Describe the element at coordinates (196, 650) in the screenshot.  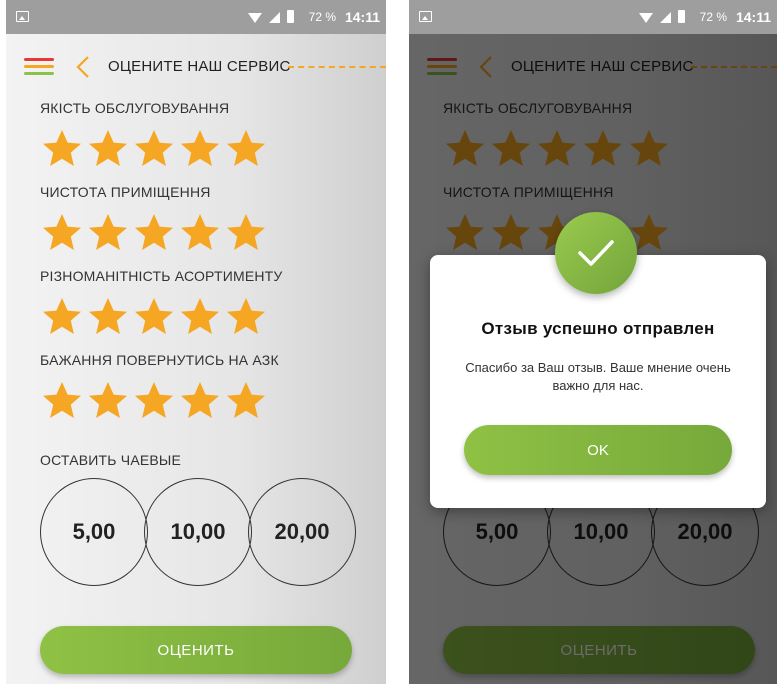
I see `rate-button: ОЦЕНИТЬ` at that location.